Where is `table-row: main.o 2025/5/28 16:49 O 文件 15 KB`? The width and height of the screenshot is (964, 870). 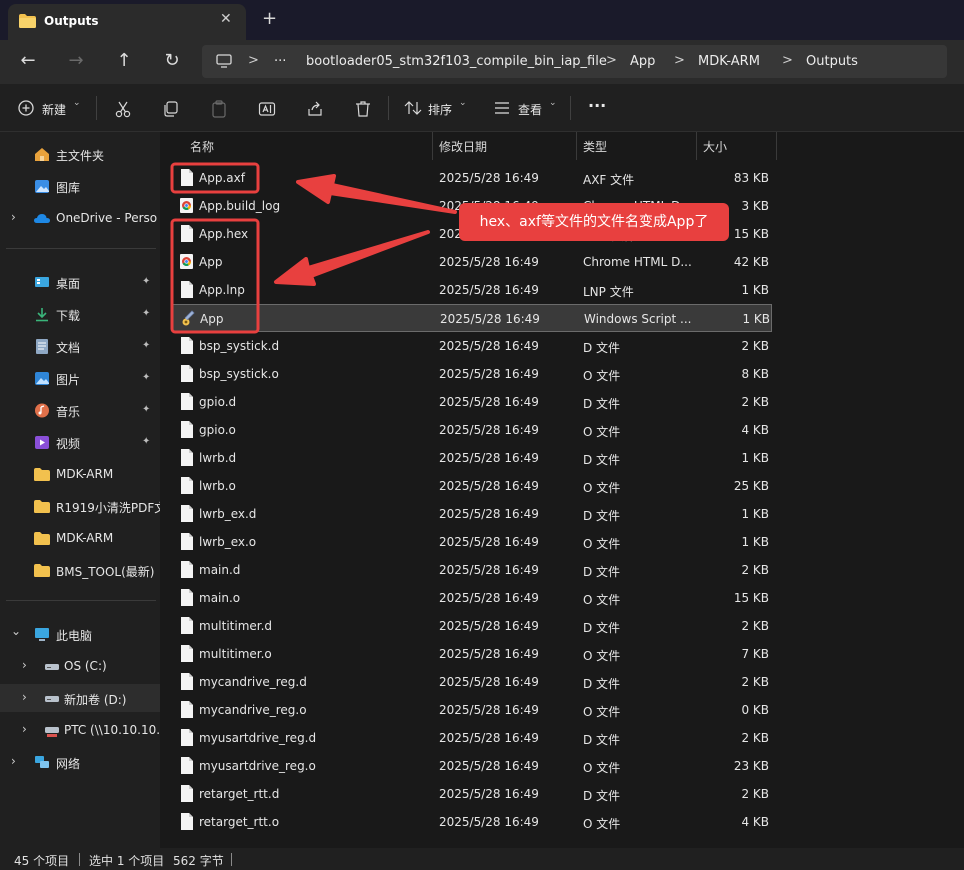 table-row: main.o 2025/5/28 16:49 O 文件 15 KB is located at coordinates (472, 598).